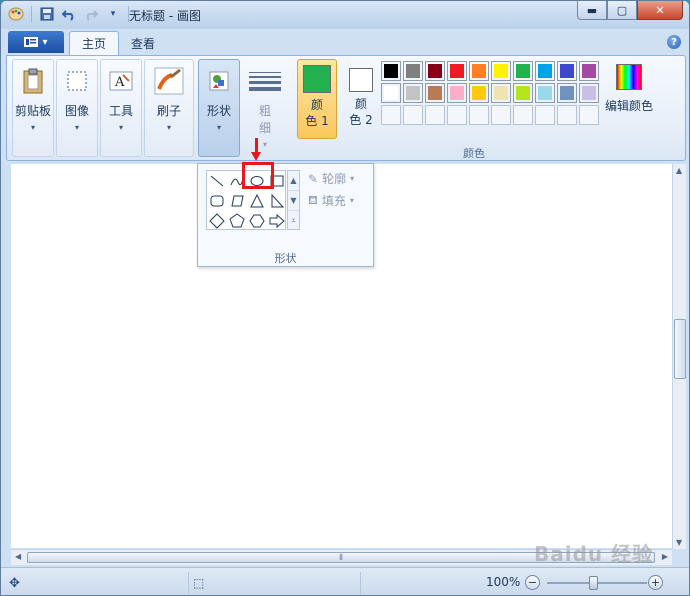 The width and height of the screenshot is (690, 596). I want to click on gallery-expand-icon: ⩡, so click(293, 221).